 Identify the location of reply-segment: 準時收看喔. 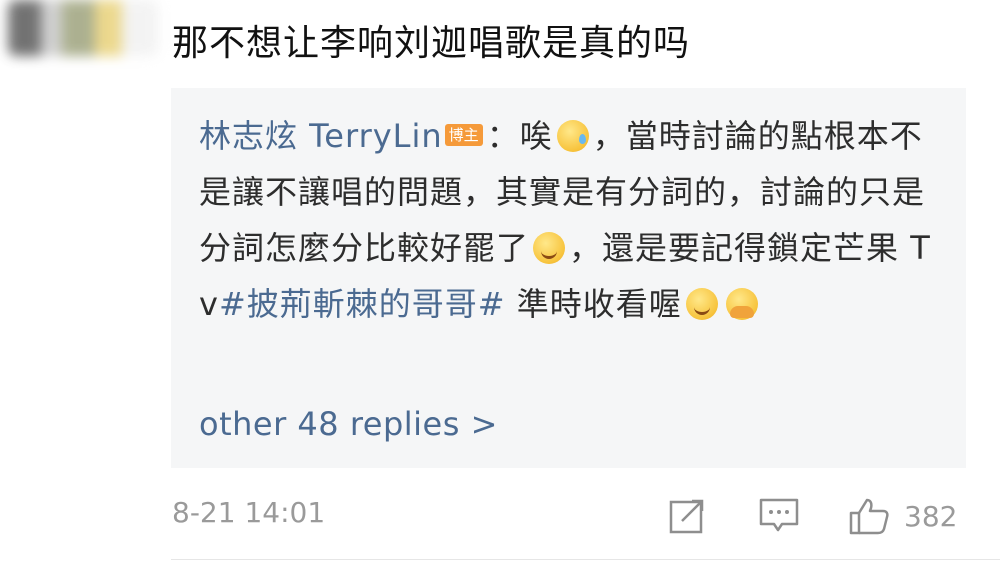
(593, 304).